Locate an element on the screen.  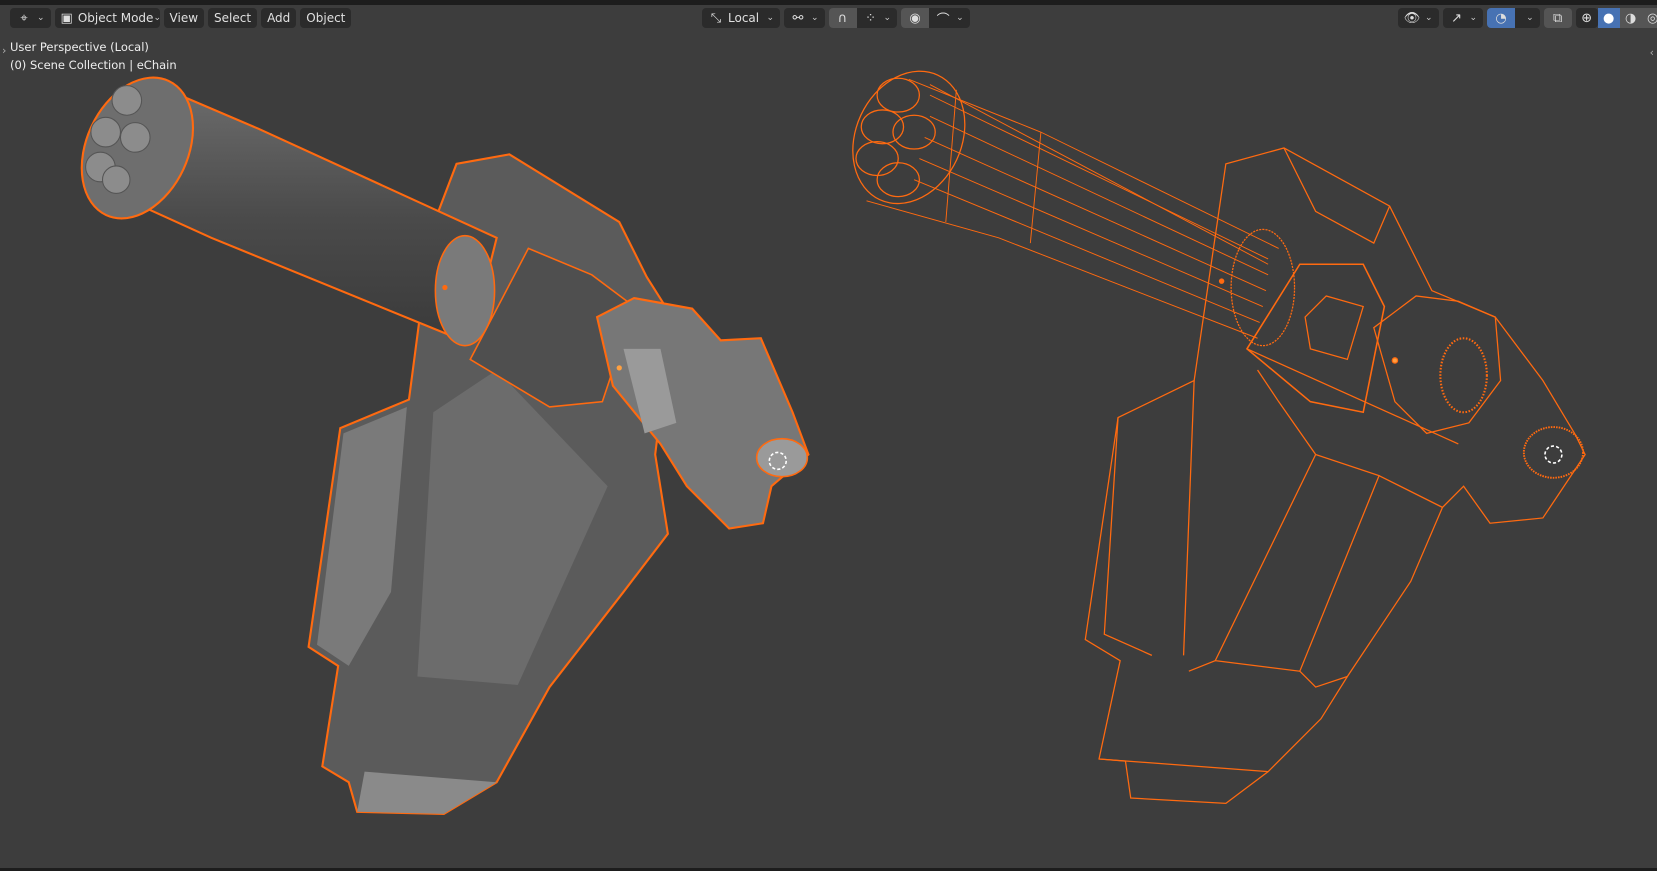
menu-select: Select is located at coordinates (233, 18).